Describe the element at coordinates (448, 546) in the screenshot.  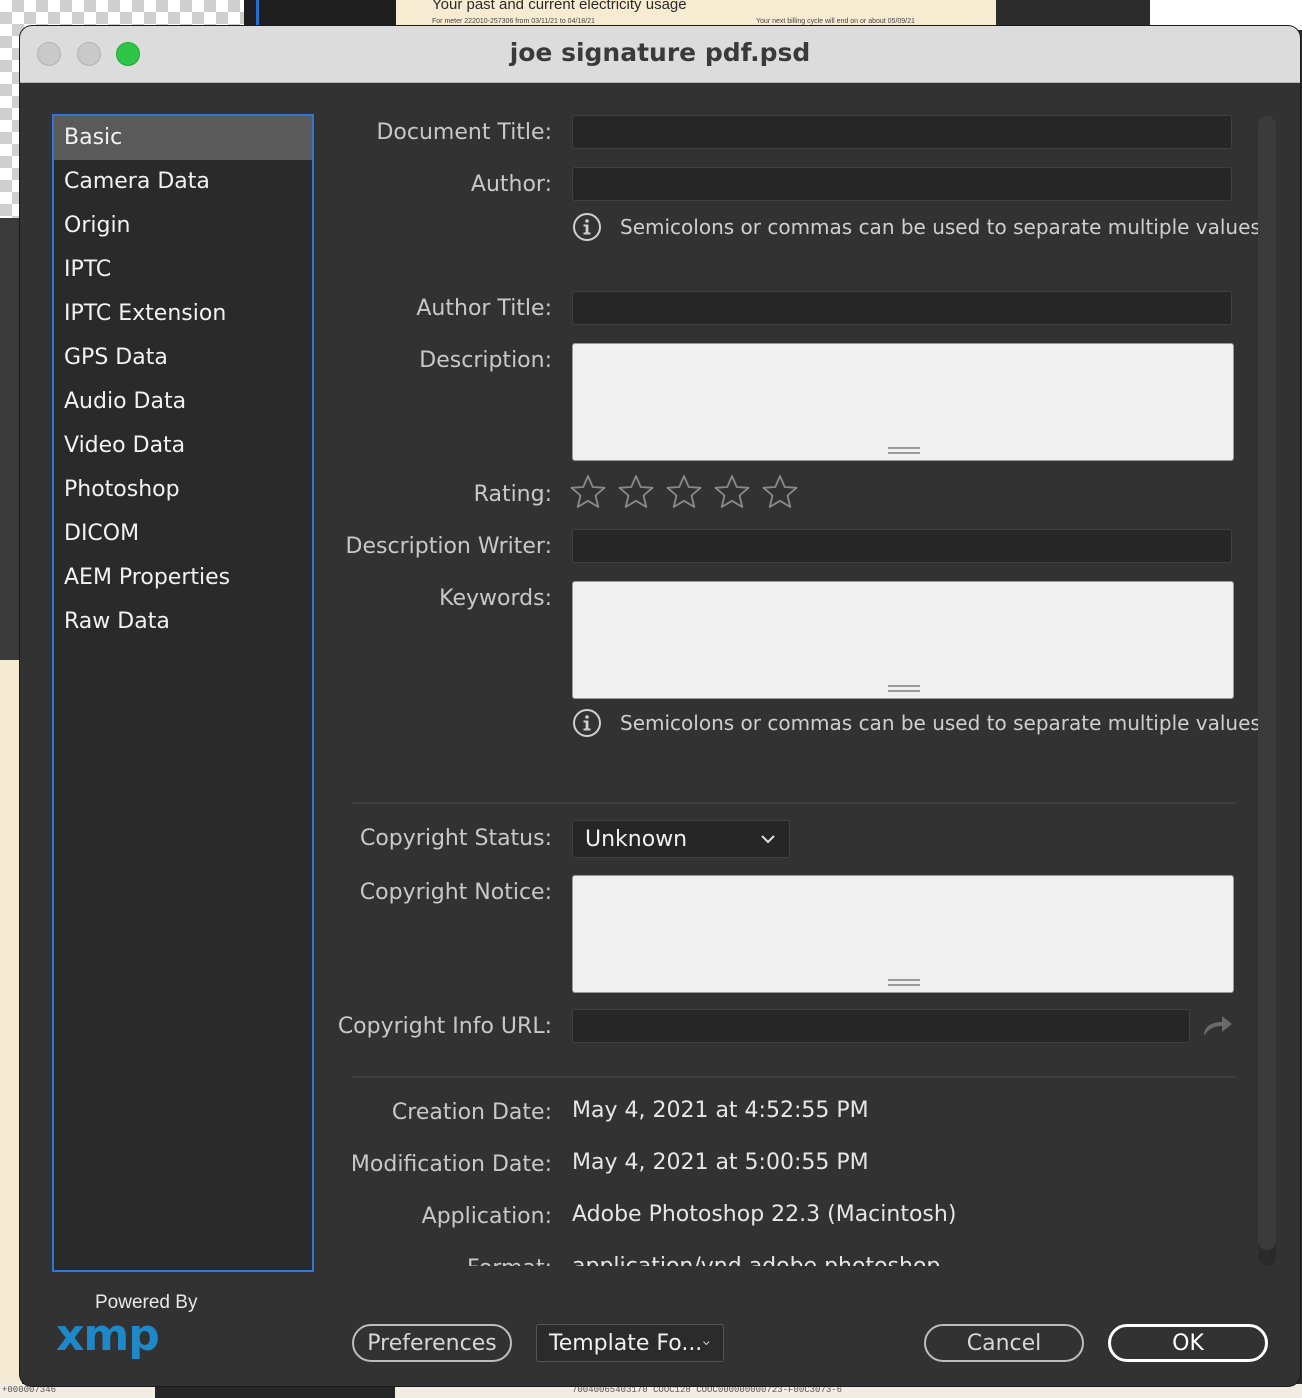
I see `description-writer-label: Description Writer:` at that location.